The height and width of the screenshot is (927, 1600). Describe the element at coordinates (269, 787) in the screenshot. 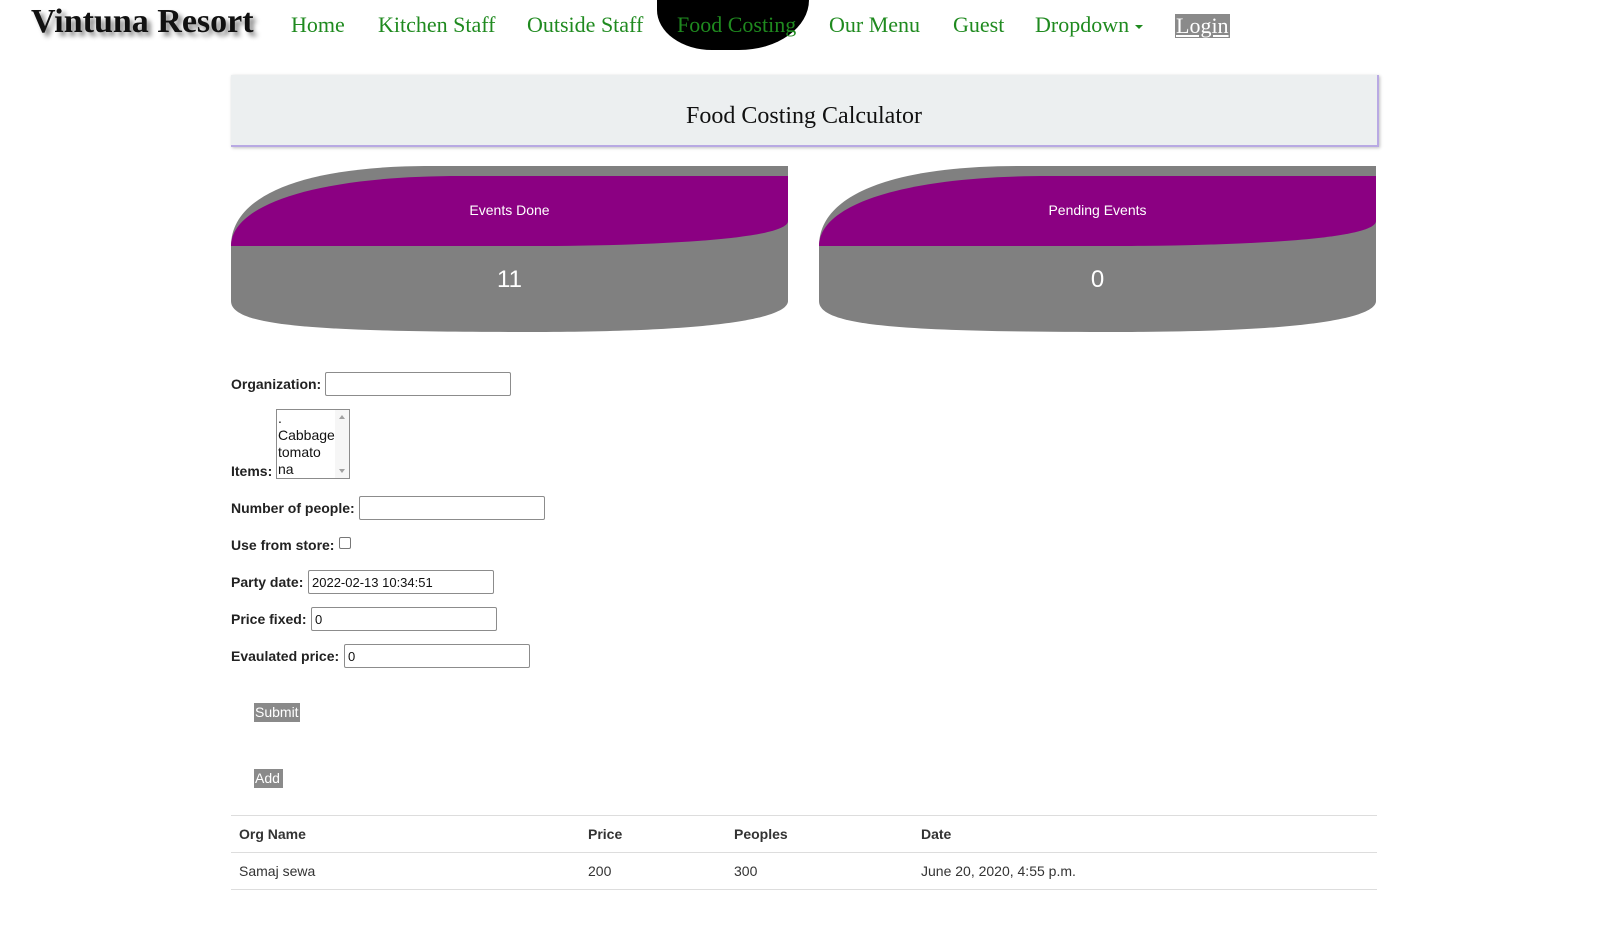

I see `add-item-button: Add Item` at that location.